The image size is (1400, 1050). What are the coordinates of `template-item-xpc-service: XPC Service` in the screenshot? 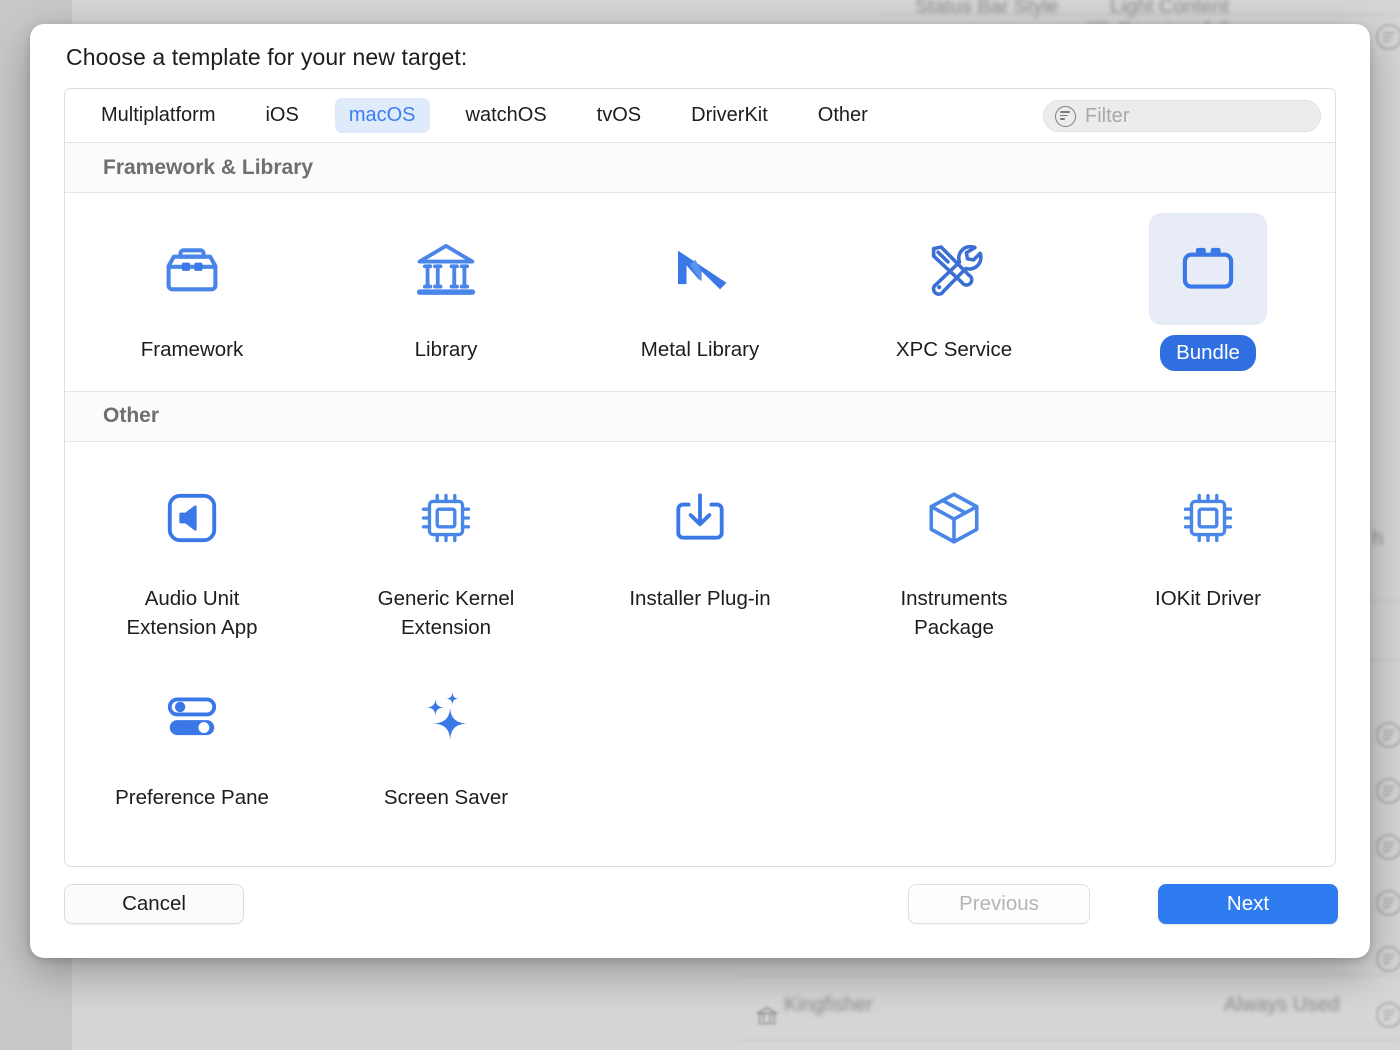 It's located at (954, 289).